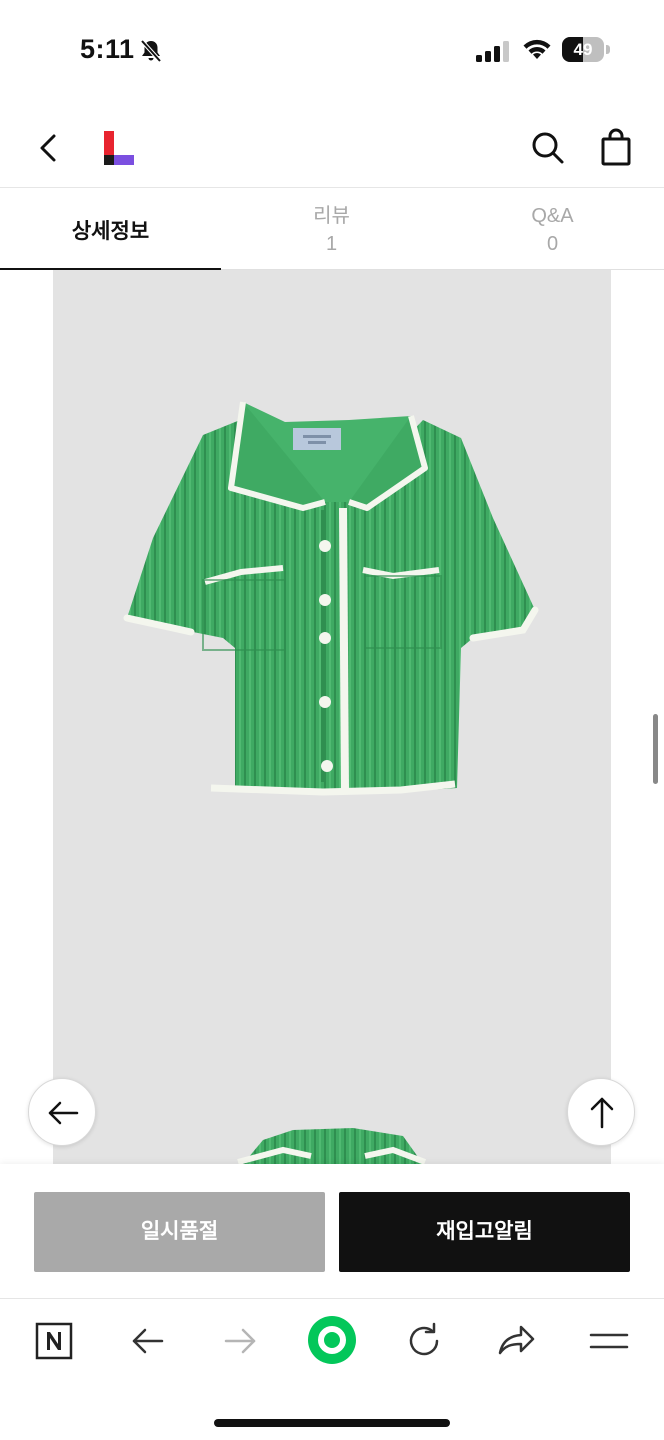 The image size is (664, 1440). I want to click on battery-icon: 49, so click(586, 49).